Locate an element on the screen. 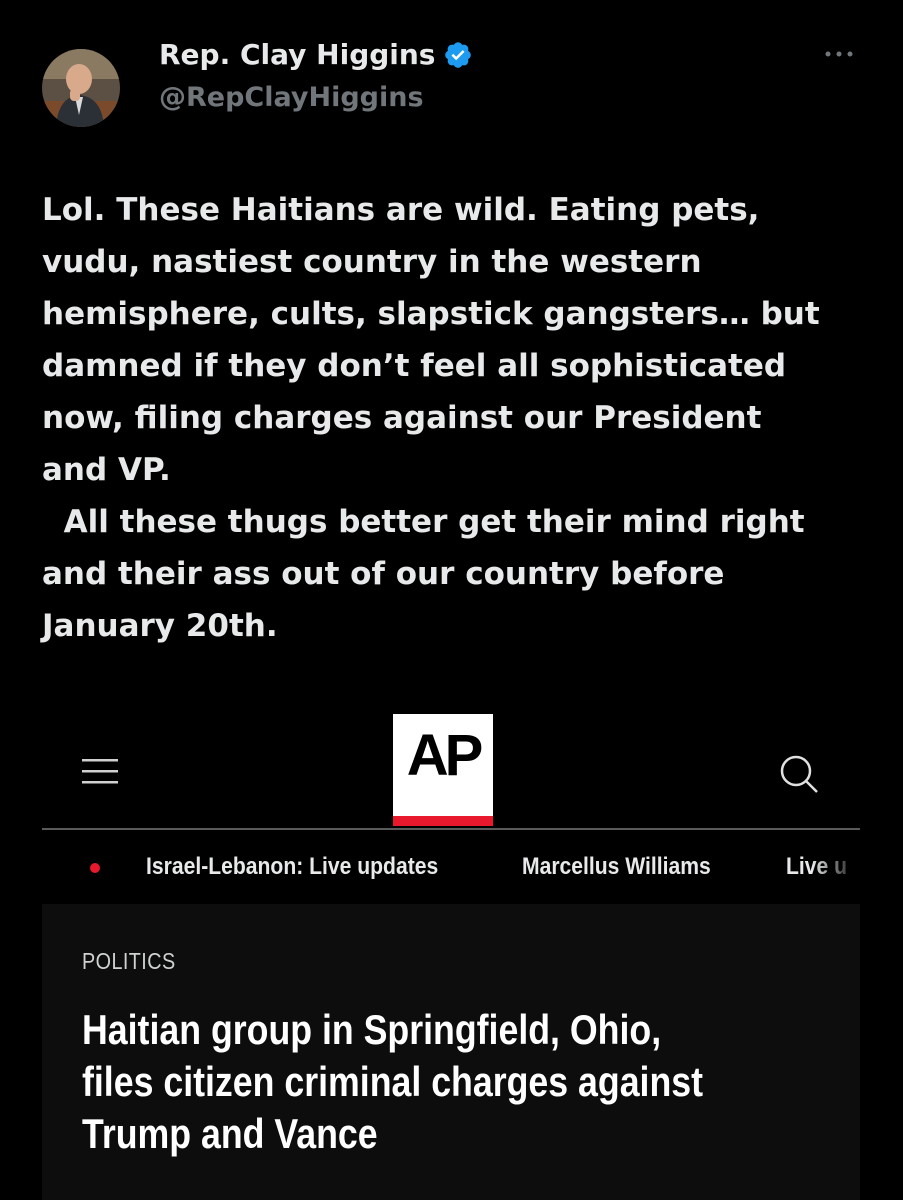 This screenshot has height=1200, width=903. avatar is located at coordinates (81, 88).